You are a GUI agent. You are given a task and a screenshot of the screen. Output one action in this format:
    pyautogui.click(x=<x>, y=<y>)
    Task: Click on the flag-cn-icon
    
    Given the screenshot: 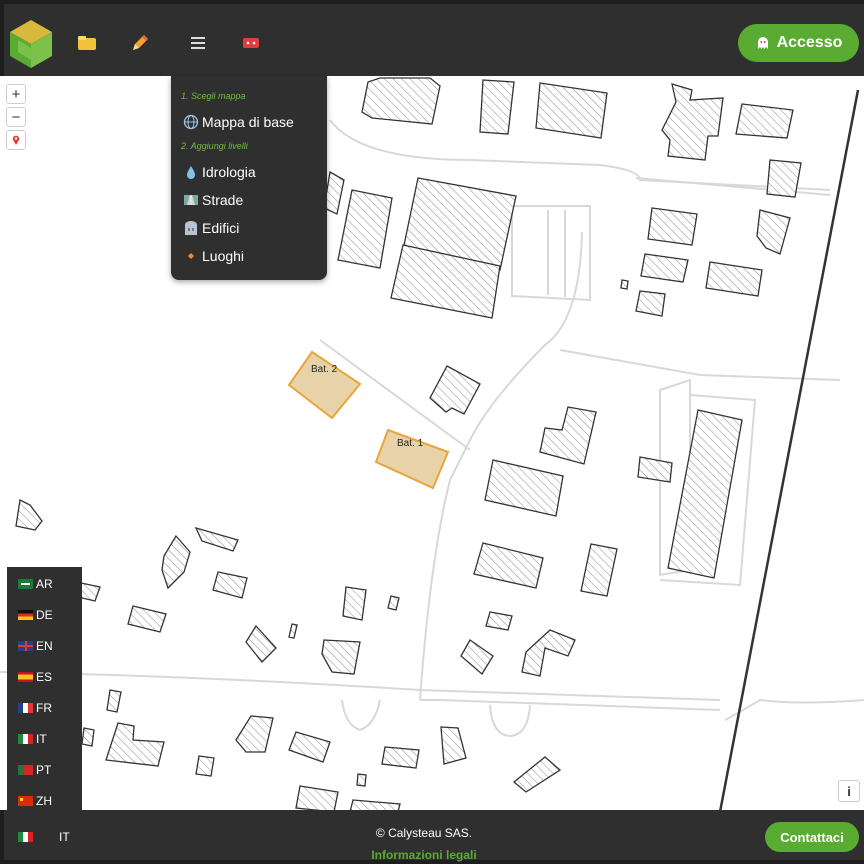 What is the action you would take?
    pyautogui.click(x=25, y=801)
    